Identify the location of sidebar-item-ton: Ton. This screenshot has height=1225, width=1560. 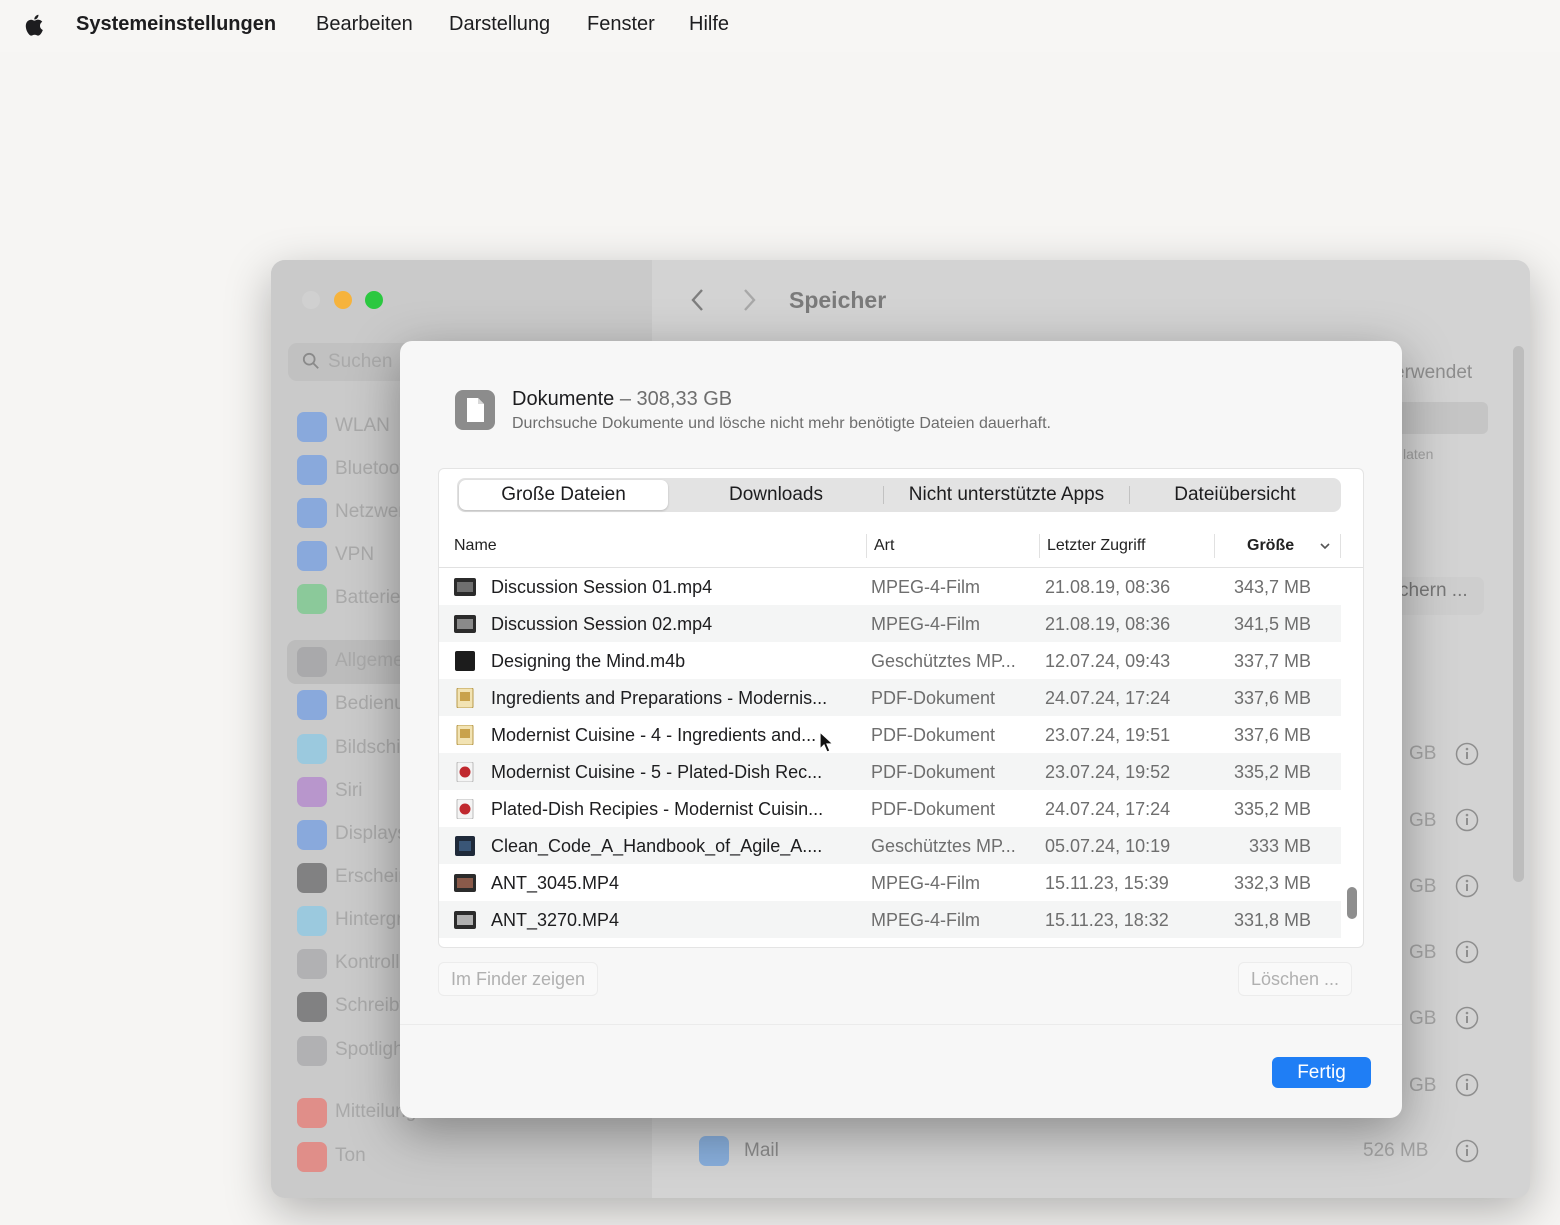
(467, 1158).